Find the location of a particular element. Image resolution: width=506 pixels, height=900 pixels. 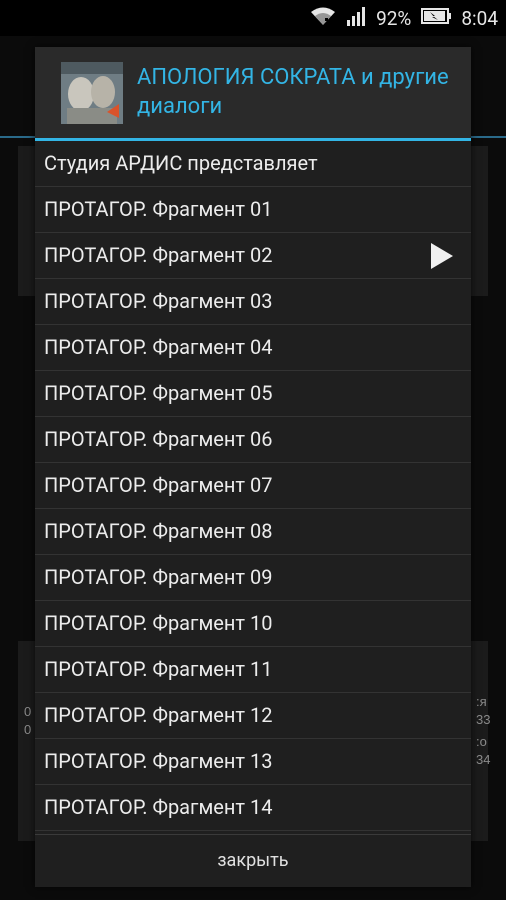

track-list-item: ПРОТАГОР. Фрагмент 10 is located at coordinates (253, 624).